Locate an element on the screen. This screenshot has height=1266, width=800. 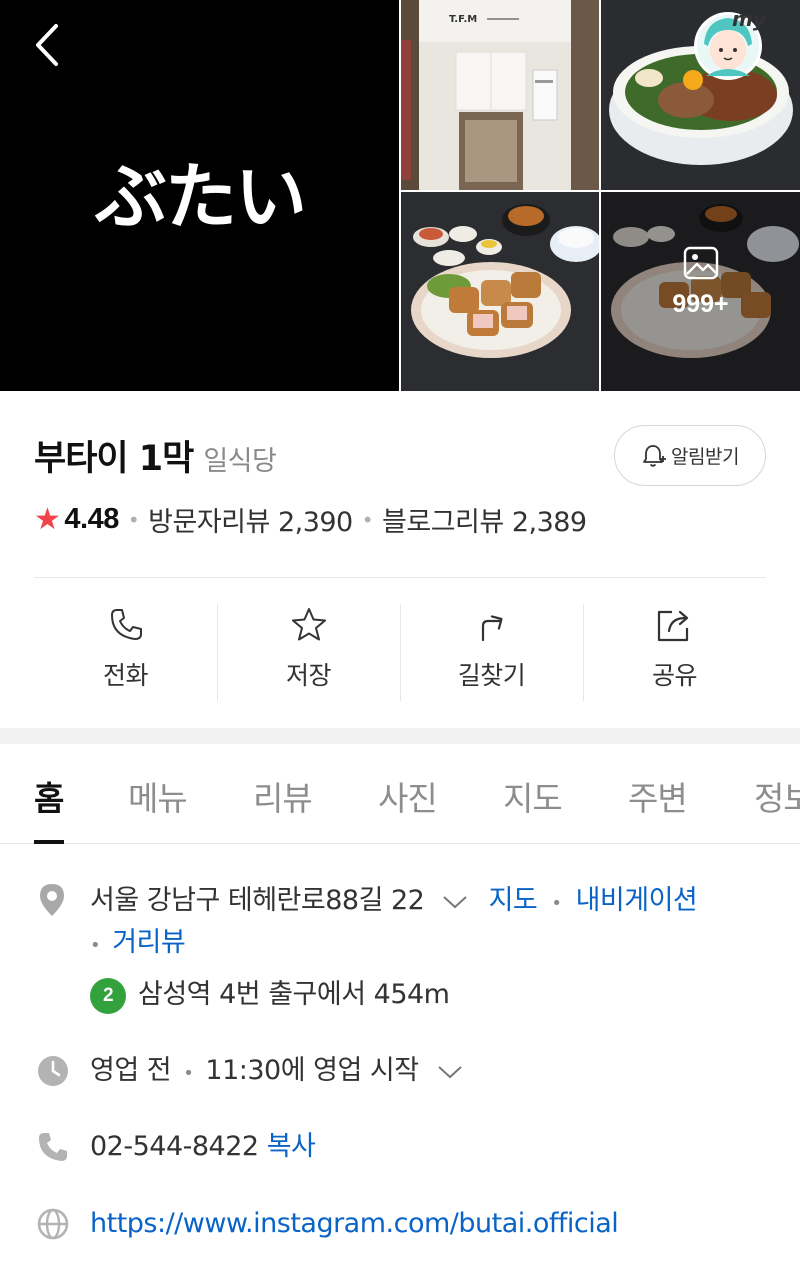
phone-row: 02-544-8422 복사 is located at coordinates (400, 1147).